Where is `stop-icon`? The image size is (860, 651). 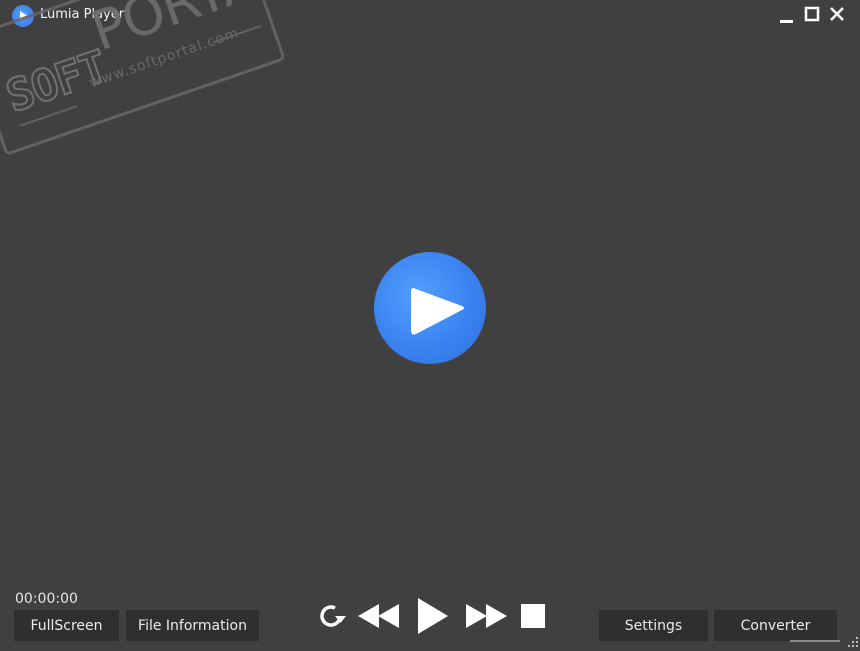
stop-icon is located at coordinates (533, 616).